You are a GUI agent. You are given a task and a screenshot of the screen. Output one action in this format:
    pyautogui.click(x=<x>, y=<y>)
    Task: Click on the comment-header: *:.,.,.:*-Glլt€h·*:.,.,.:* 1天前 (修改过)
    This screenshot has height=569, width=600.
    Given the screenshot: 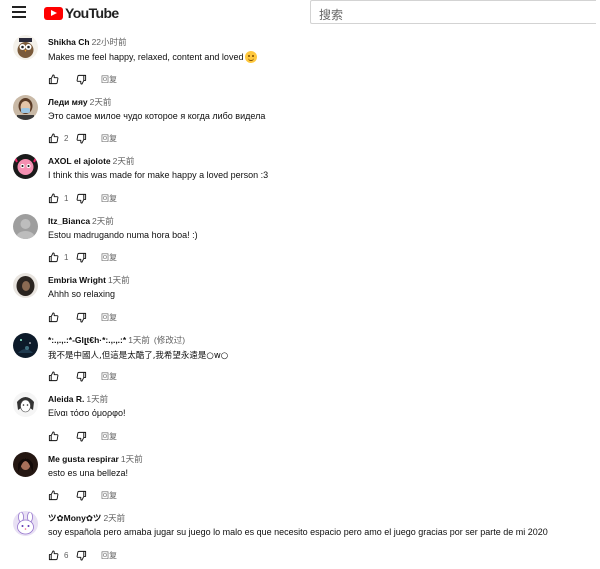 What is the action you would take?
    pyautogui.click(x=116, y=340)
    